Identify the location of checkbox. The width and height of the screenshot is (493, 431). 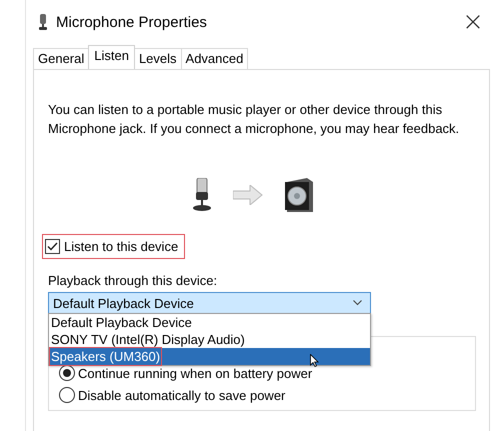
(52, 246).